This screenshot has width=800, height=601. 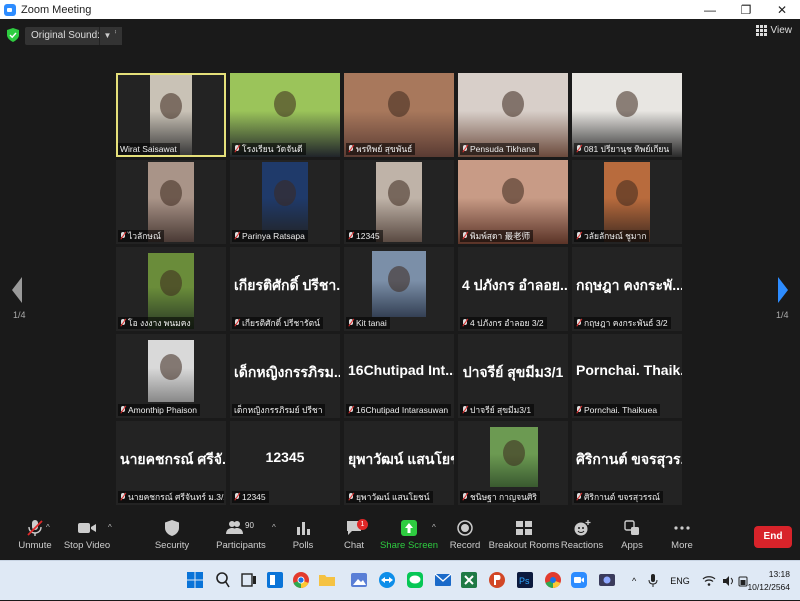 I want to click on teamviewer-icon, so click(x=387, y=580).